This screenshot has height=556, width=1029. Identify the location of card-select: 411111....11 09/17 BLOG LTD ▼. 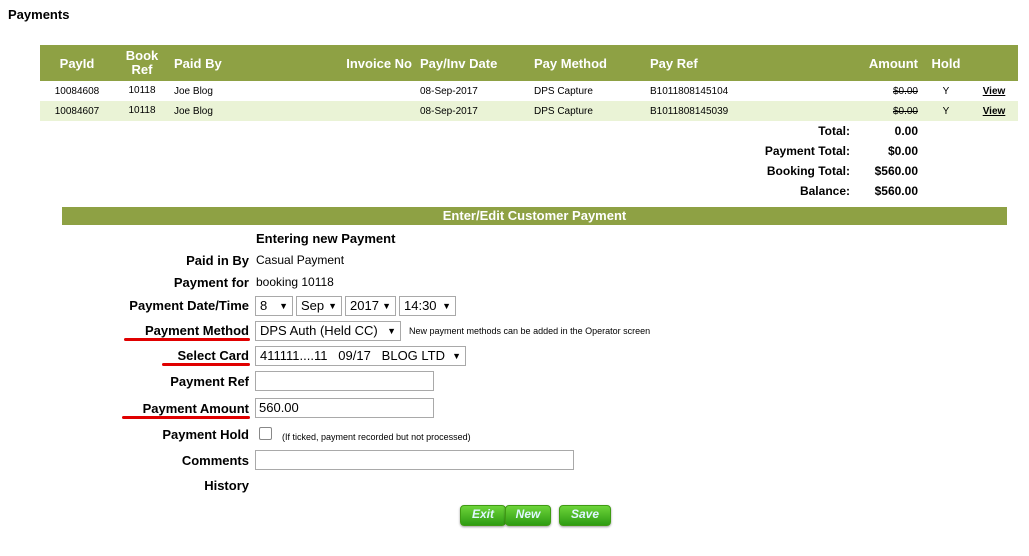
(360, 356).